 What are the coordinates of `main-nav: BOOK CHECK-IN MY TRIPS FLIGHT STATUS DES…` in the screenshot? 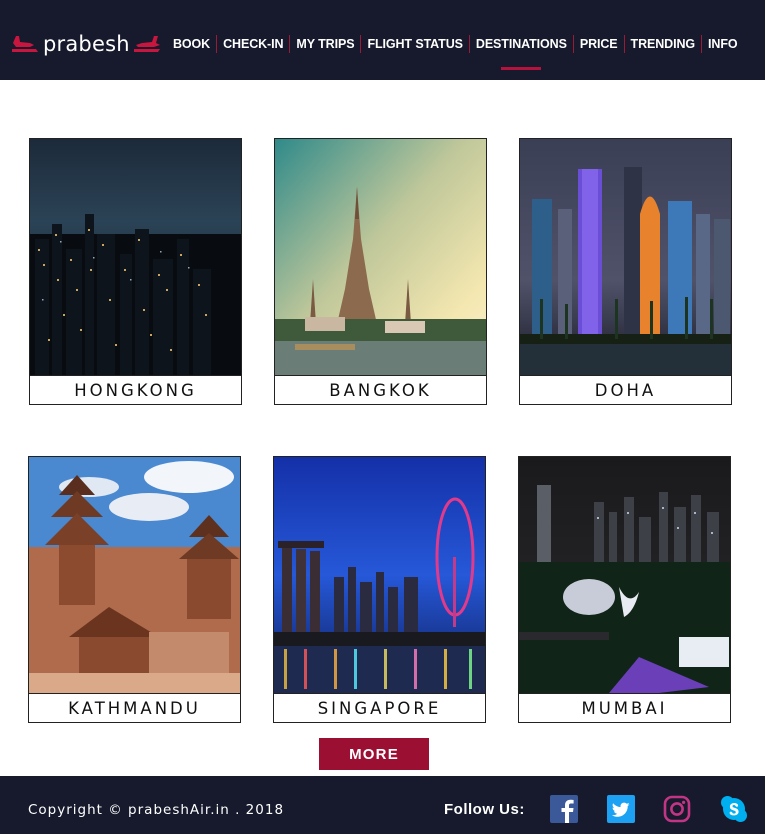 It's located at (455, 44).